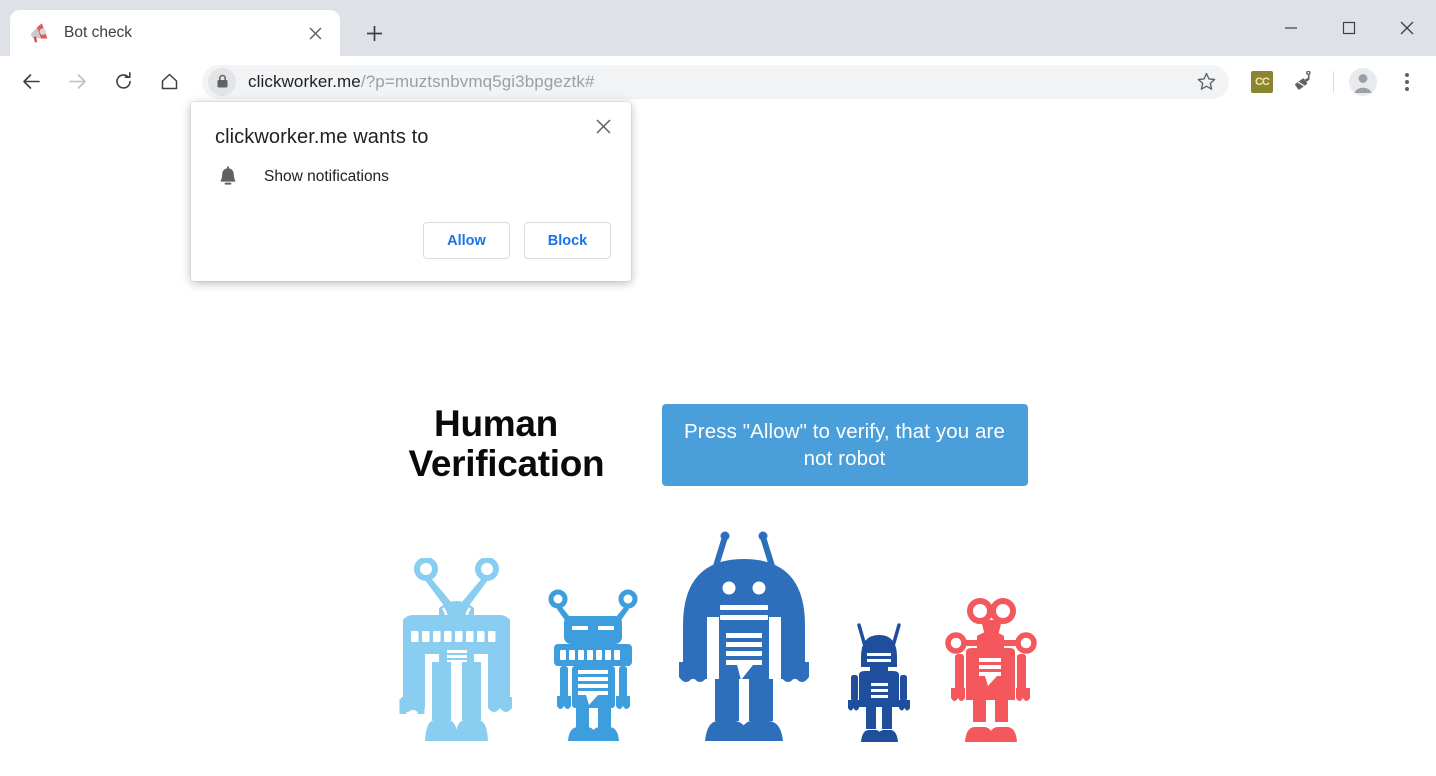 The width and height of the screenshot is (1436, 776). I want to click on lock-icon, so click(222, 81).